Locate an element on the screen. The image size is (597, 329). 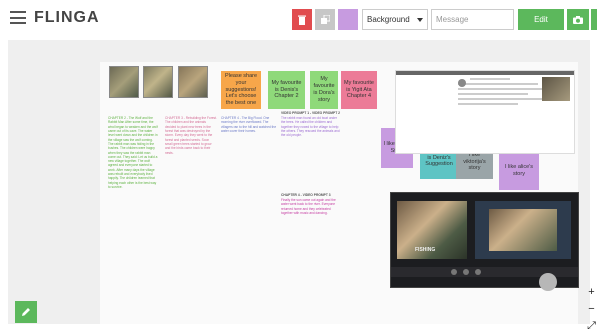
copy-button is located at coordinates (325, 19).